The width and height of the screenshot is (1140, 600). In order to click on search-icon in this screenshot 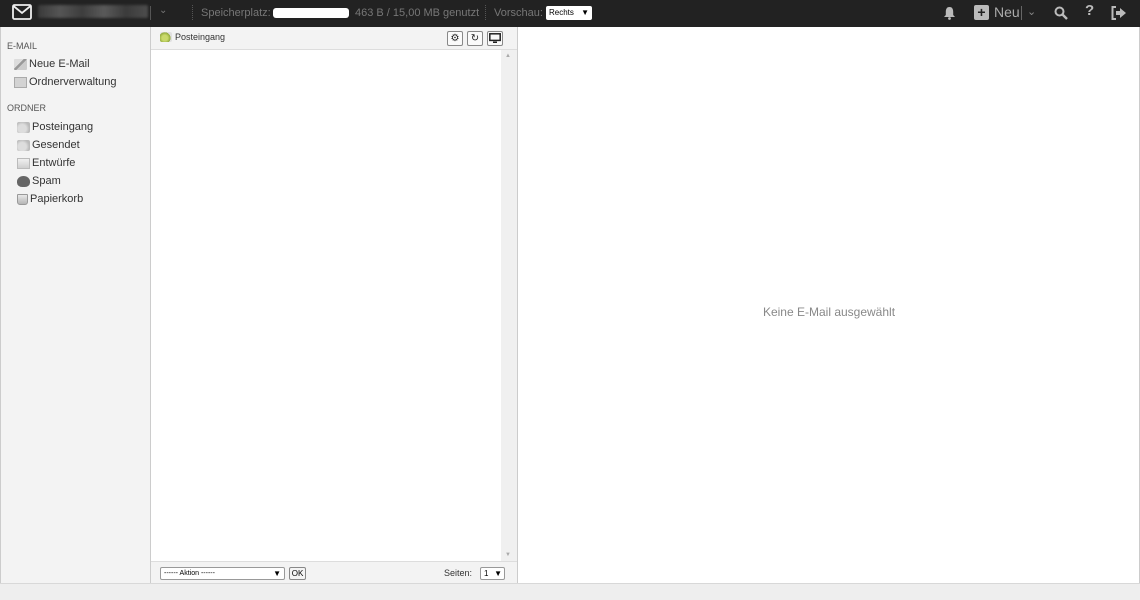, I will do `click(1061, 13)`.